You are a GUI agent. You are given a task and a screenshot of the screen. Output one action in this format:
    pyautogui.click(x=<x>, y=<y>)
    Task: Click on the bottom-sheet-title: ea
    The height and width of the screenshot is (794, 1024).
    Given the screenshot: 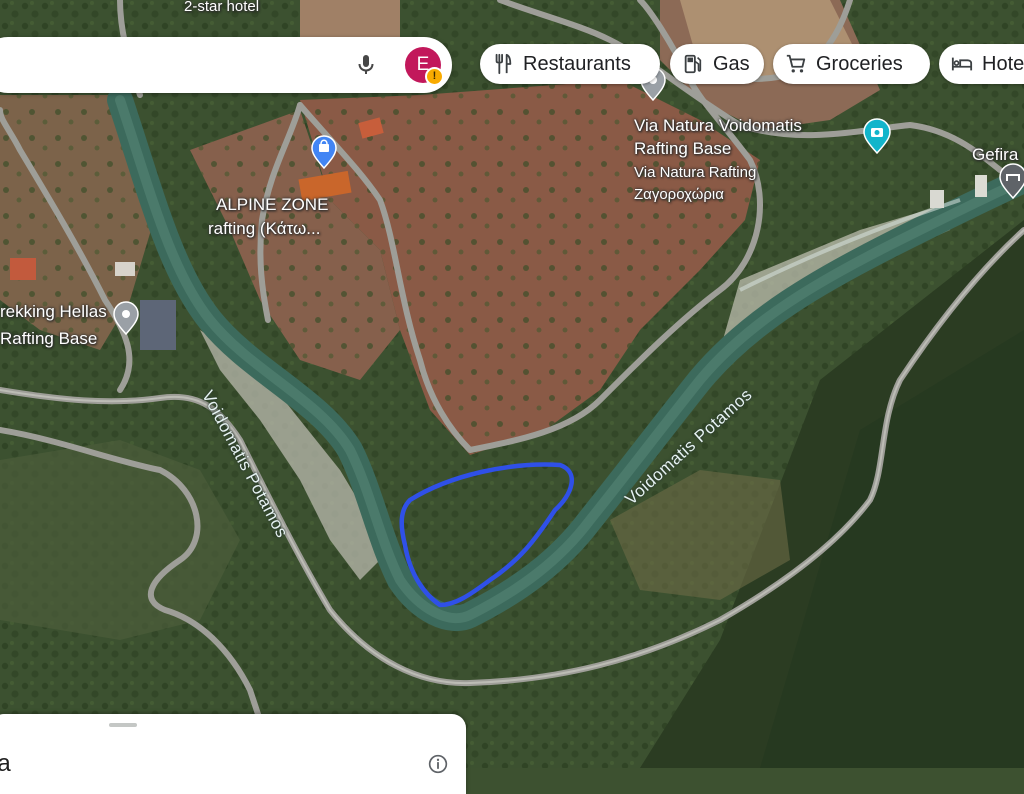 What is the action you would take?
    pyautogui.click(x=5, y=763)
    